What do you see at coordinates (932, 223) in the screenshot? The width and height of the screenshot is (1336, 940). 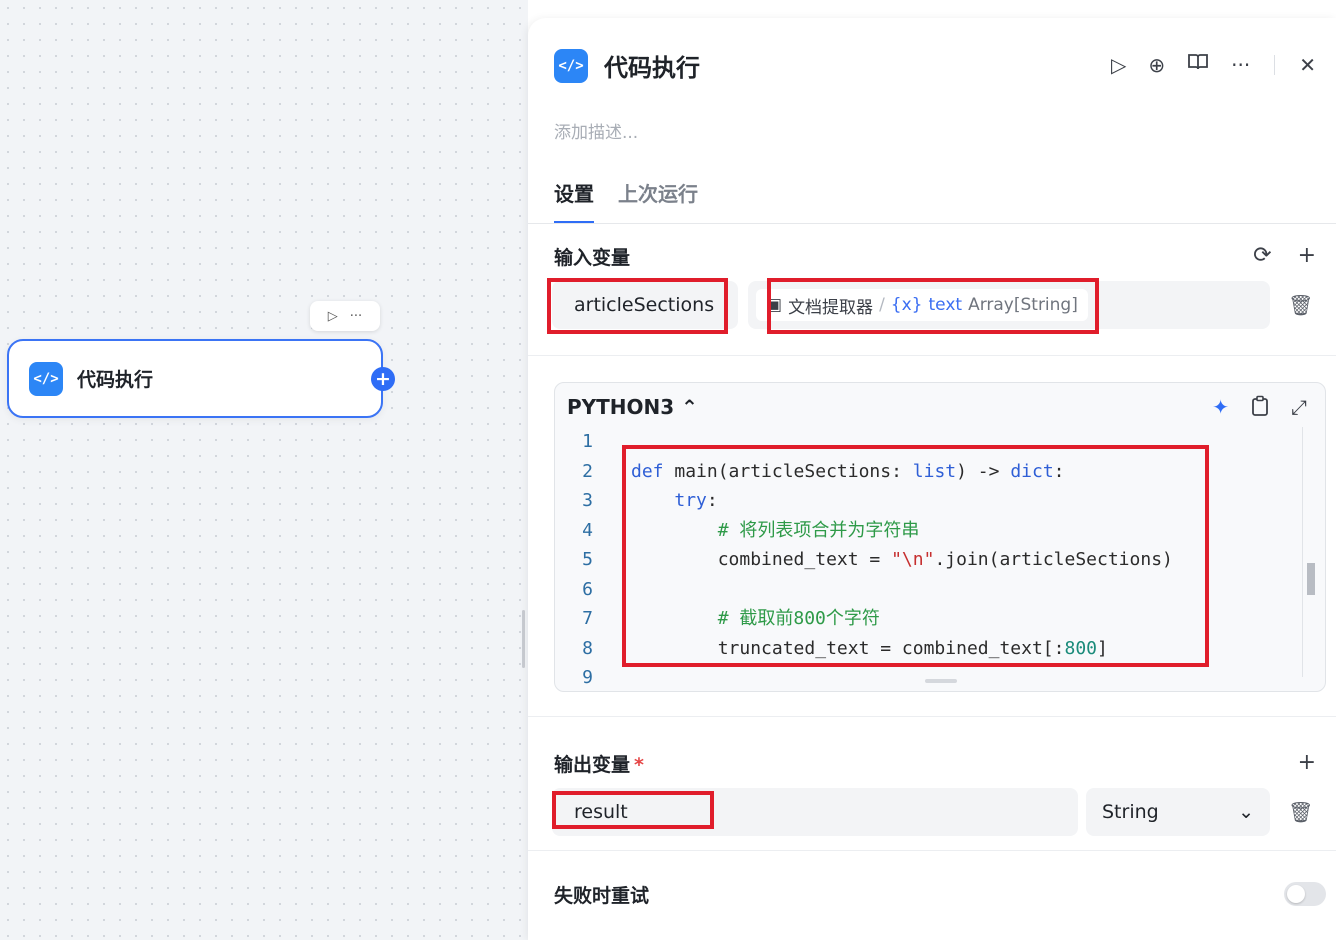 I see `tabs-divider` at bounding box center [932, 223].